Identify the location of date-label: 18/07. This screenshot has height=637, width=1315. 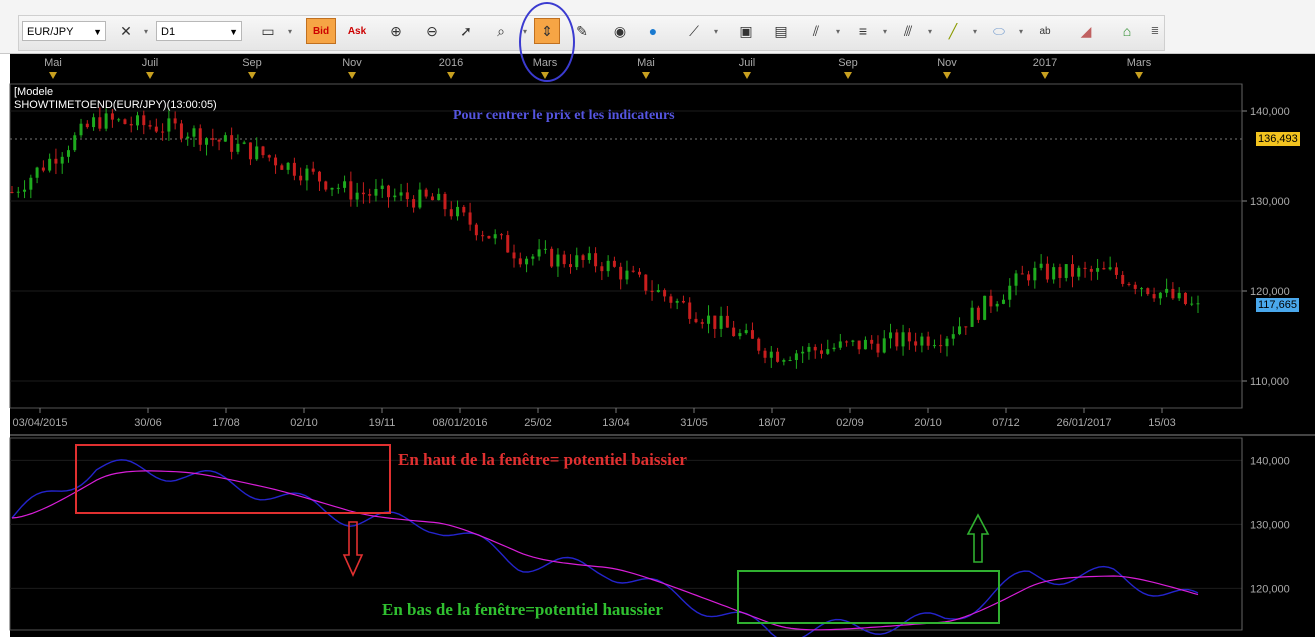
(772, 423).